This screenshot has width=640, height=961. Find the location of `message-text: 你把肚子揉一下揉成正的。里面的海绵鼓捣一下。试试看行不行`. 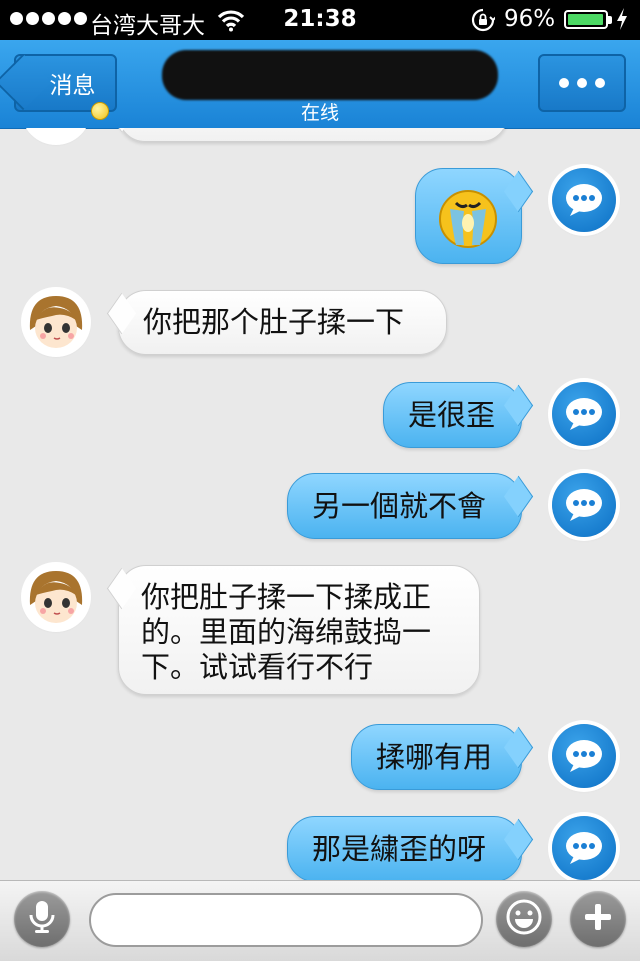

message-text: 你把肚子揉一下揉成正的。里面的海绵鼓捣一下。试试看行不行 is located at coordinates (286, 632).